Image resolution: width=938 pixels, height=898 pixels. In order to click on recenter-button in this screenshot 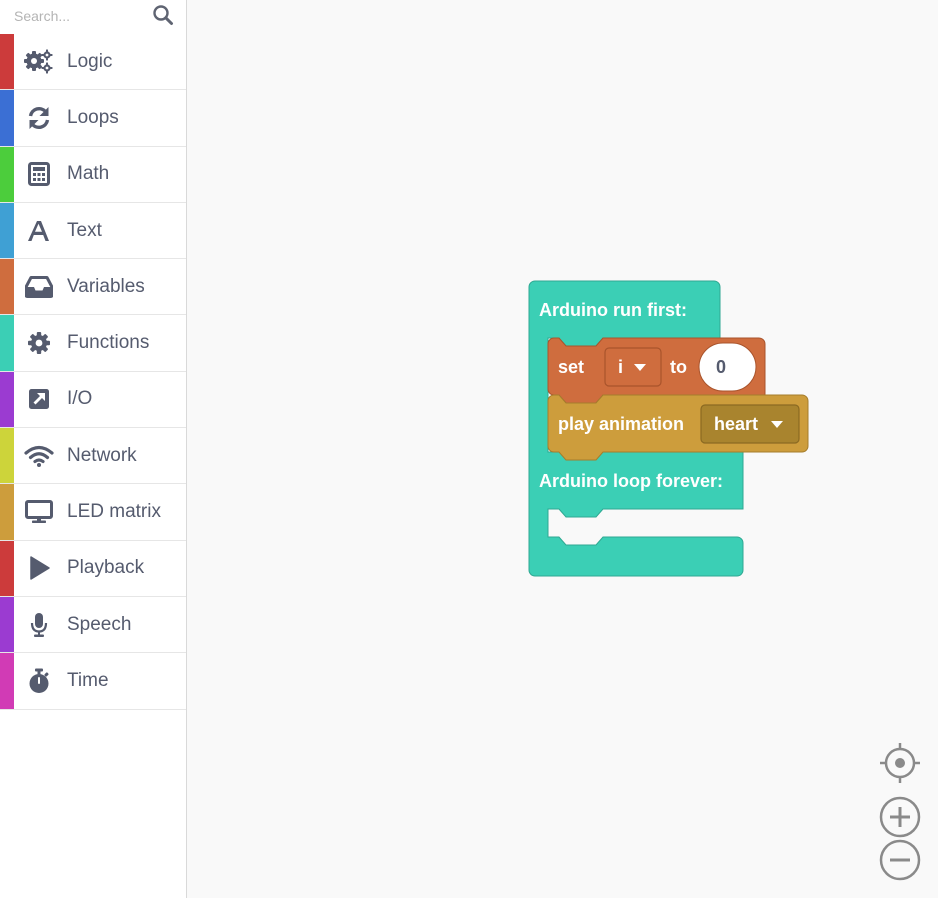, I will do `click(900, 765)`.